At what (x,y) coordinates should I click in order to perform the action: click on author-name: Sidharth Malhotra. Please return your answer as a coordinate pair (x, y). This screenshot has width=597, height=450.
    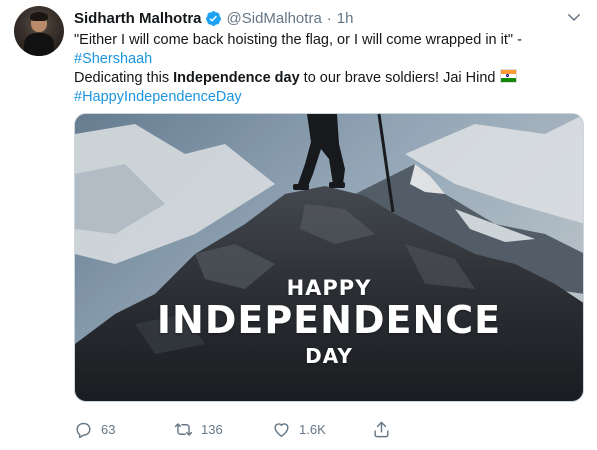
    Looking at the image, I should click on (138, 18).